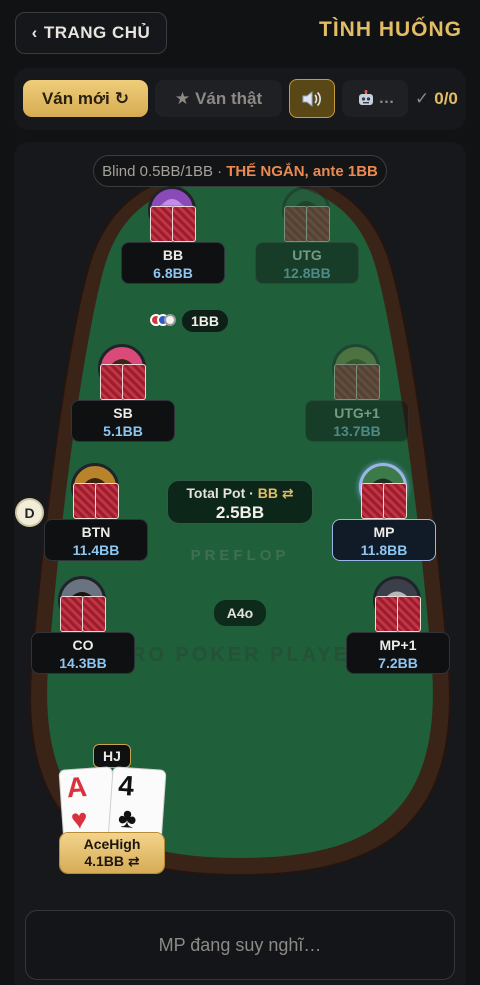 The height and width of the screenshot is (985, 480). I want to click on seat-co: CO 14.3BB, so click(83, 625).